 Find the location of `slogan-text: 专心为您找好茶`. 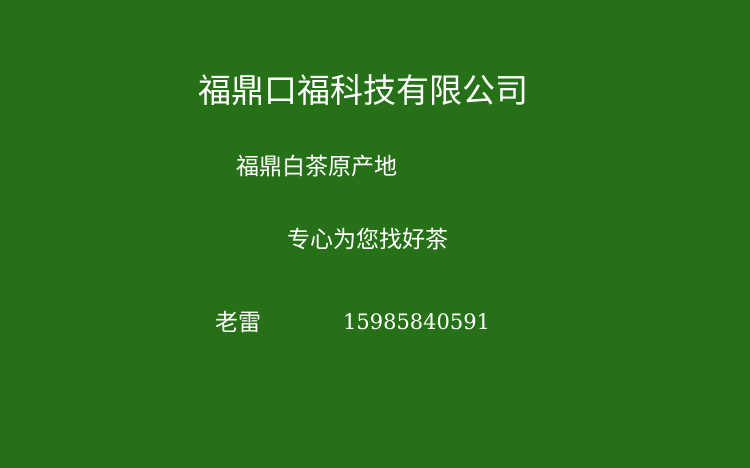

slogan-text: 专心为您找好茶 is located at coordinates (367, 240).